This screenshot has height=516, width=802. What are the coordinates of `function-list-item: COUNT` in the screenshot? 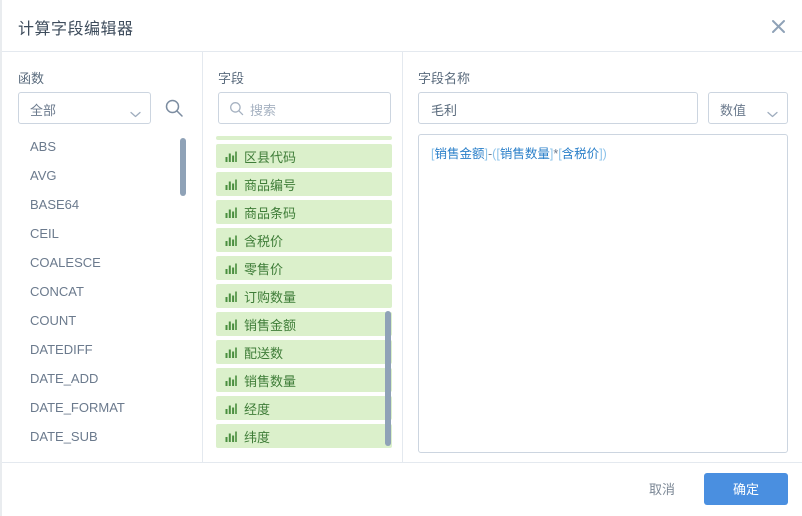 It's located at (102, 320).